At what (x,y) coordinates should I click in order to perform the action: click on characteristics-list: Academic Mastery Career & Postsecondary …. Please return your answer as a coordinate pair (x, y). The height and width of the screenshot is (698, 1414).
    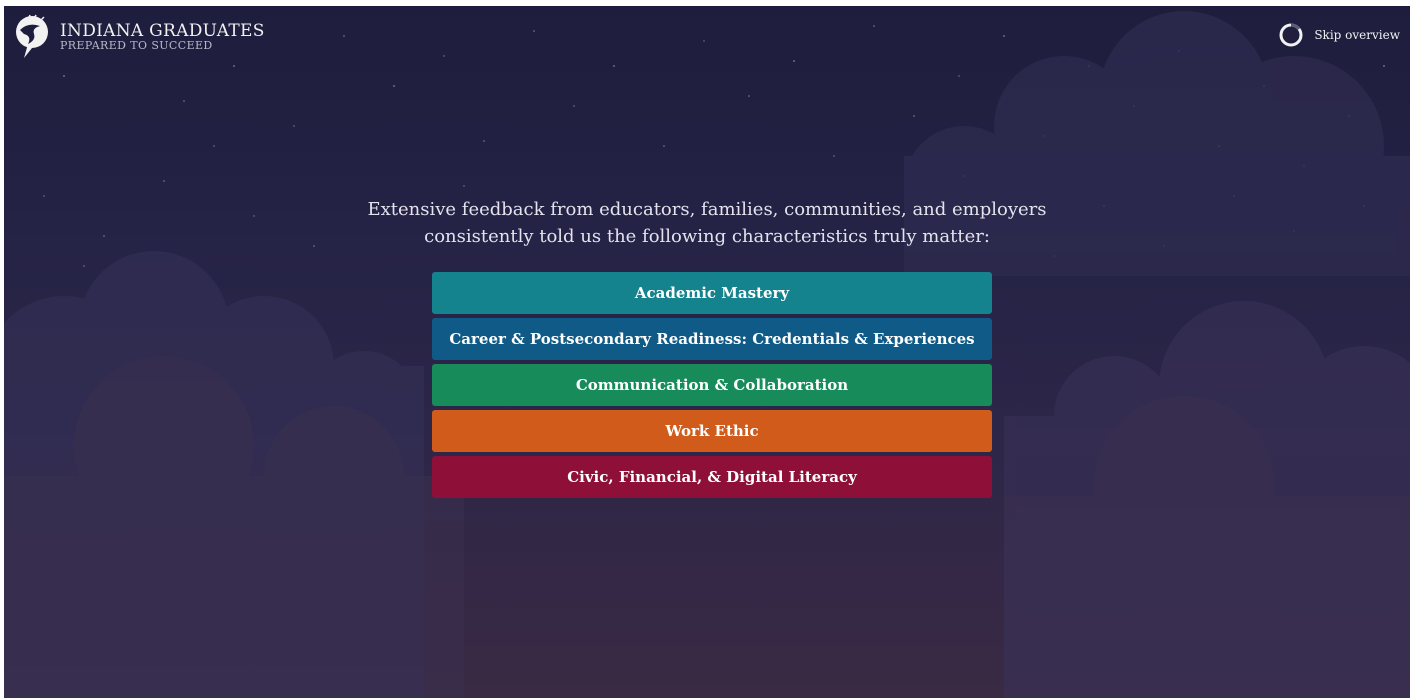
    Looking at the image, I should click on (712, 387).